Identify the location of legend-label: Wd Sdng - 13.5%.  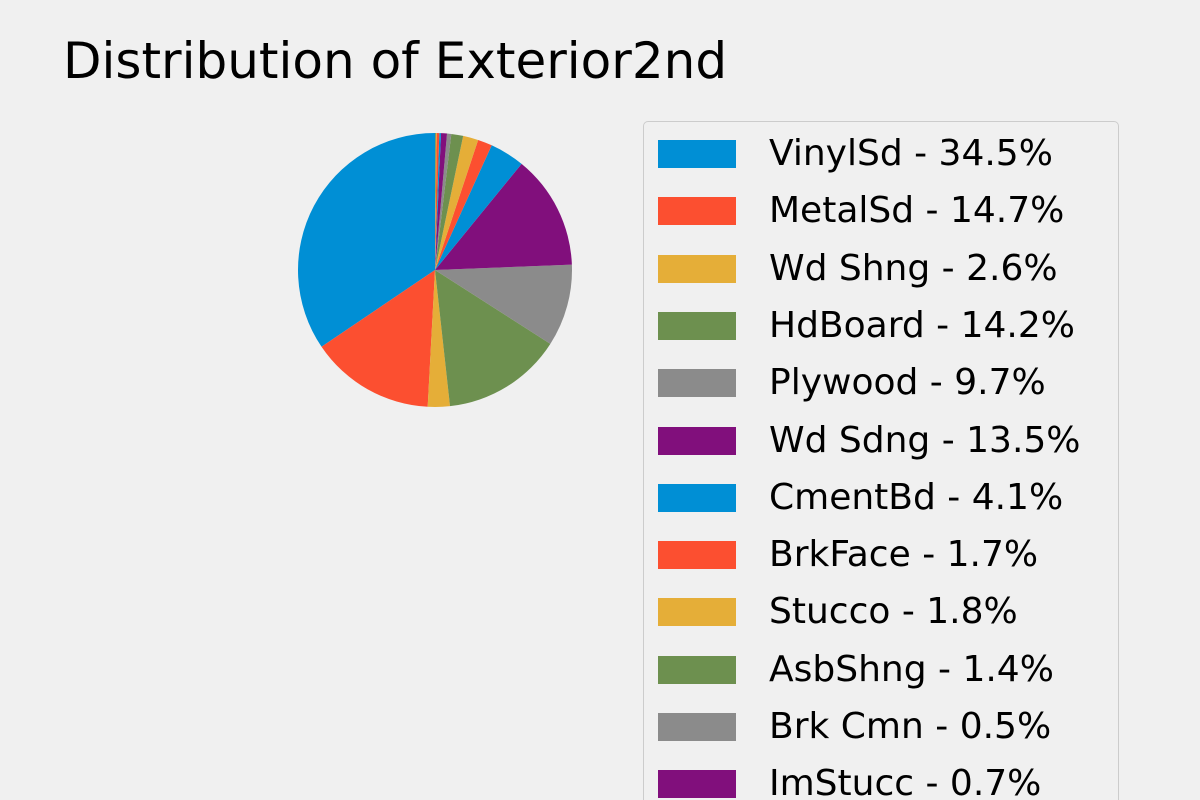
(925, 440).